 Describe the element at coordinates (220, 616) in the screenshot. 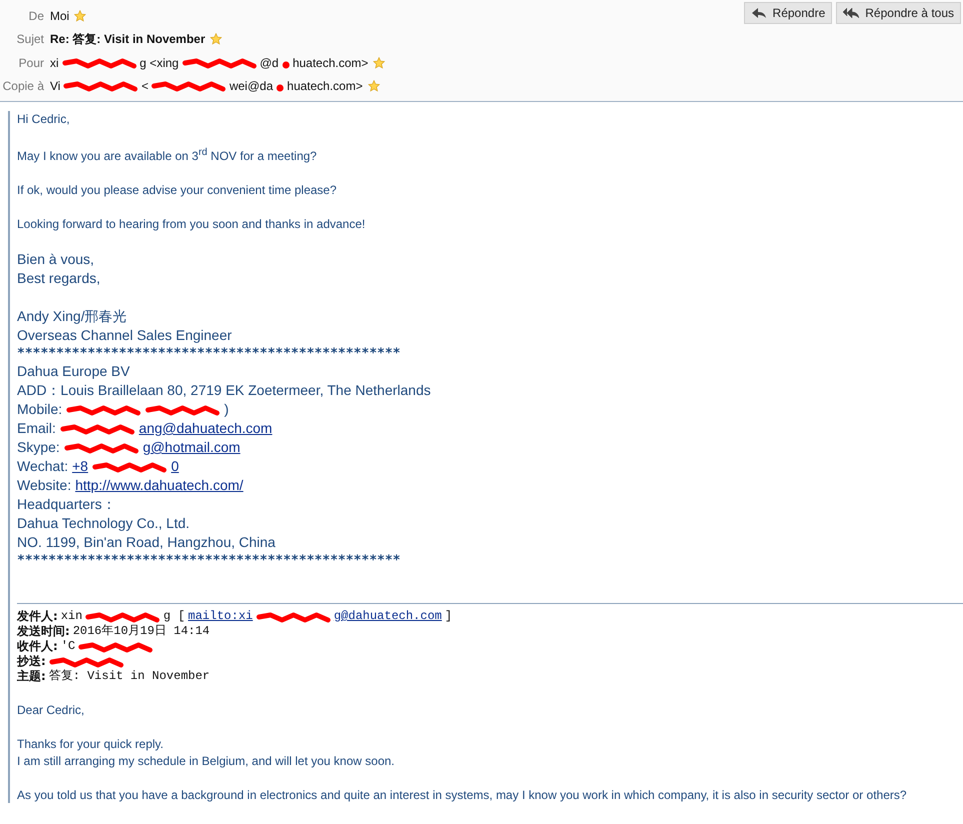

I see `link: mailto:xi` at that location.